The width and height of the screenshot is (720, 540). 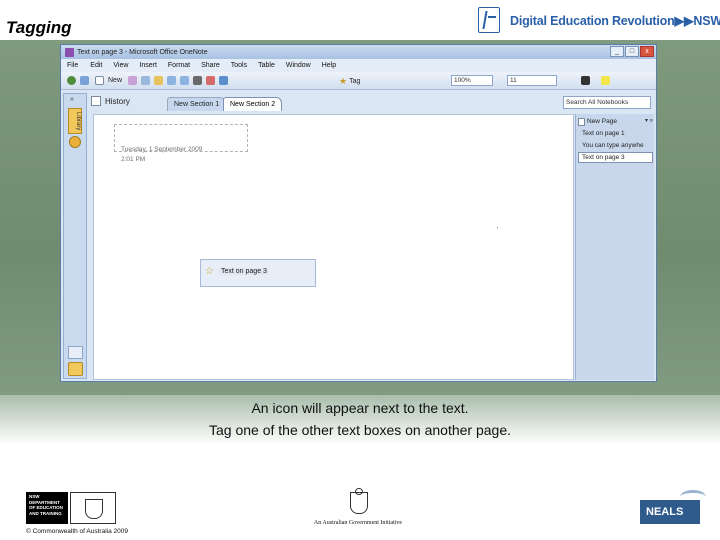 What do you see at coordinates (266, 65) in the screenshot?
I see `menu-table: Table` at bounding box center [266, 65].